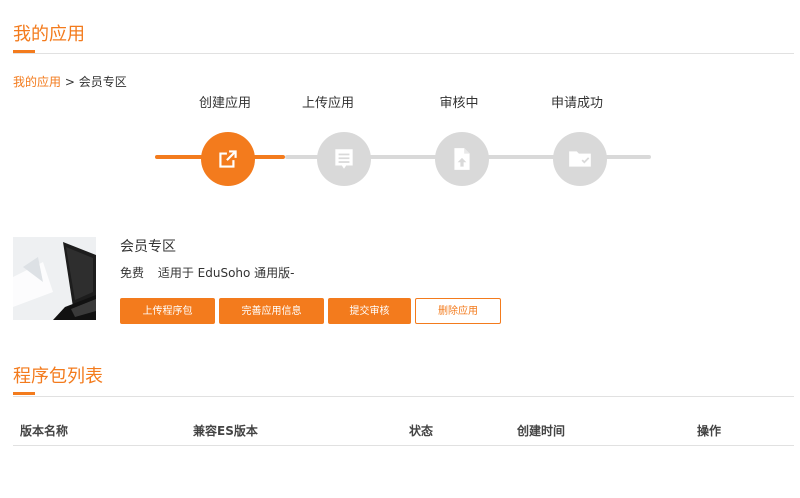 The width and height of the screenshot is (800, 498). I want to click on column-header-status: 状态, so click(421, 431).